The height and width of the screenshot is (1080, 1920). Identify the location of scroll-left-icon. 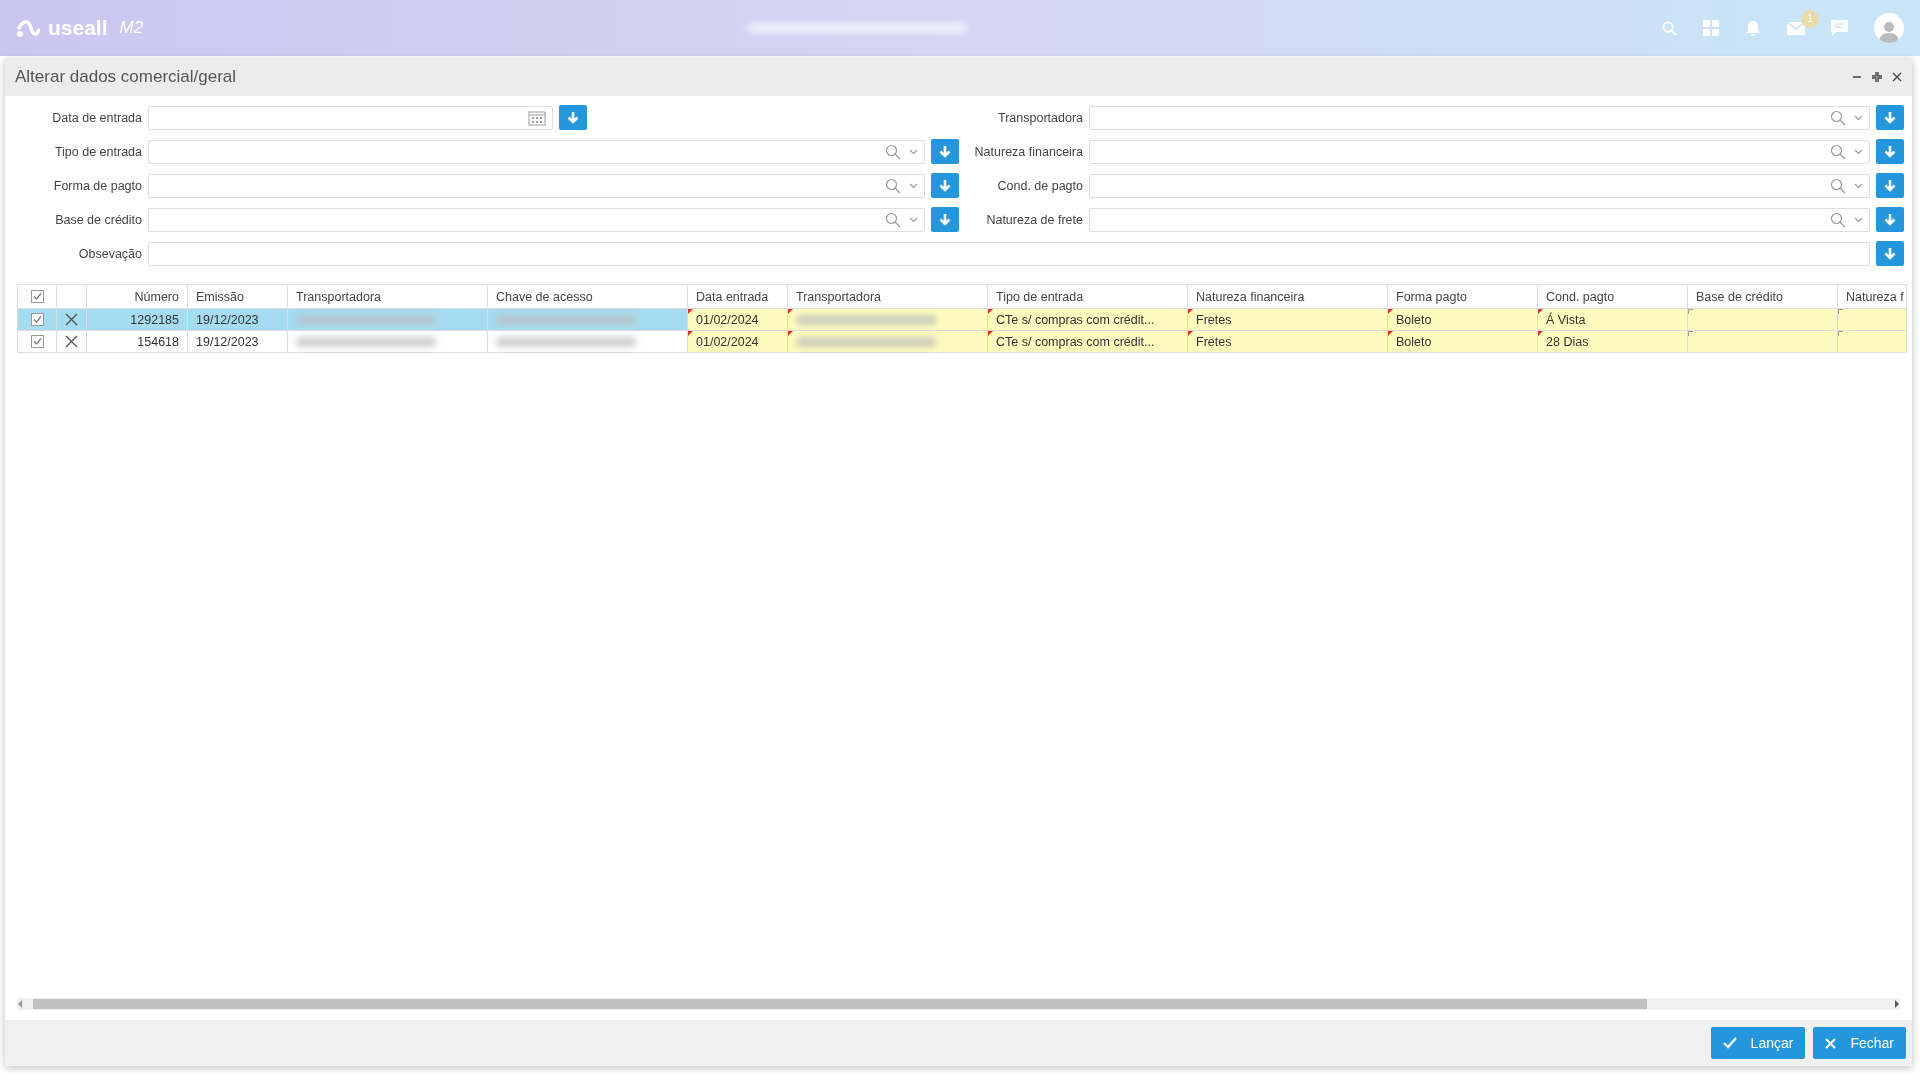
(20, 1004).